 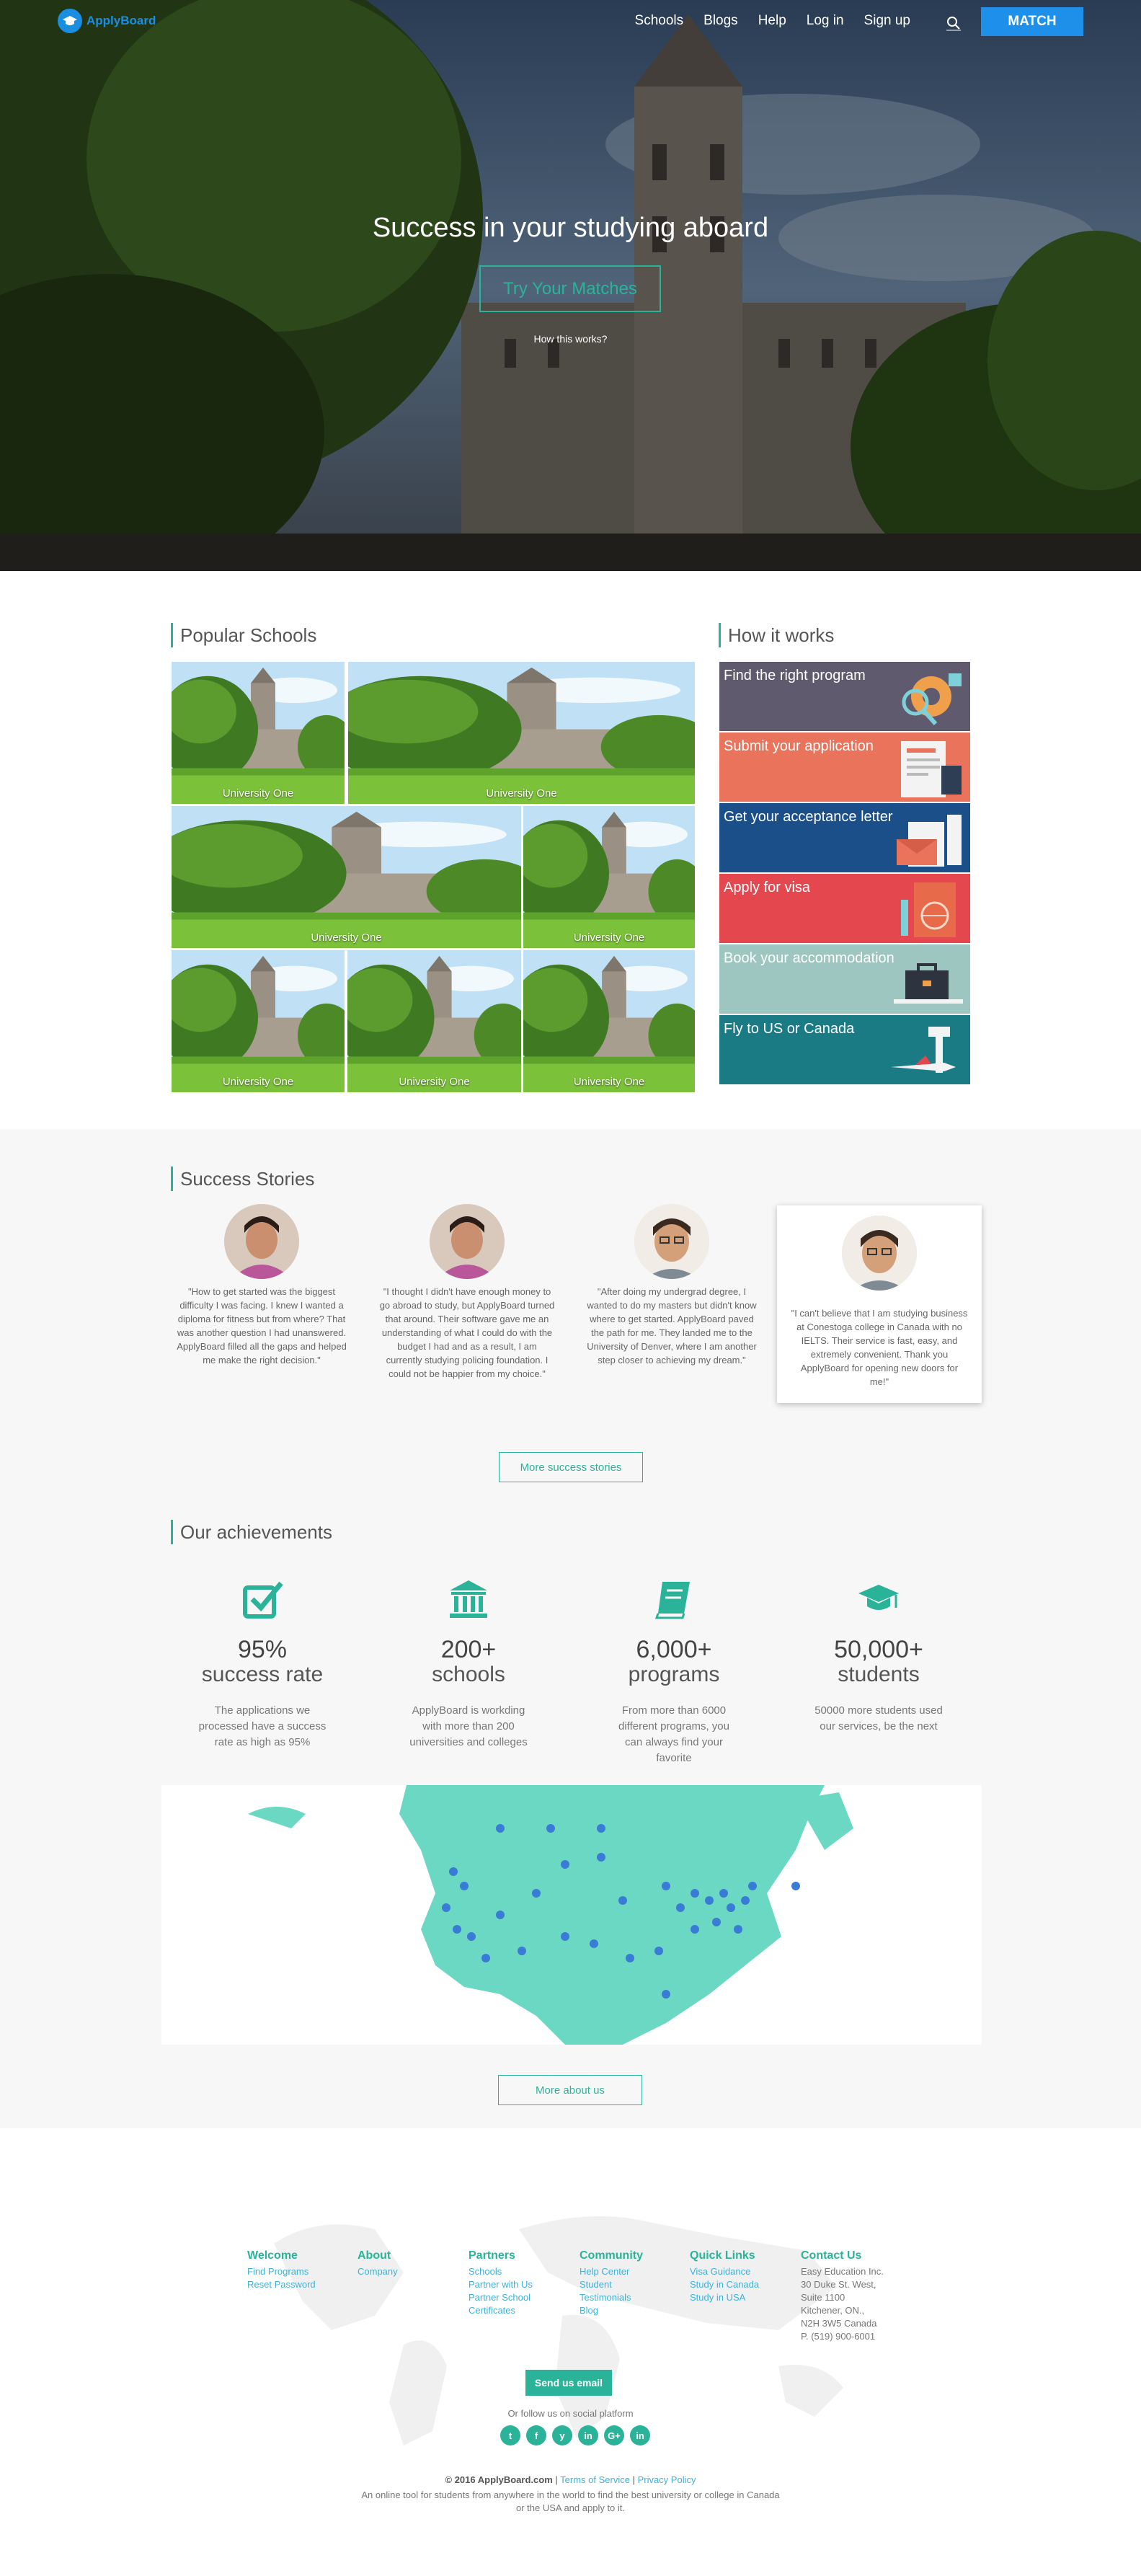 What do you see at coordinates (722, 2255) in the screenshot?
I see `footer-heading: Quick Links` at bounding box center [722, 2255].